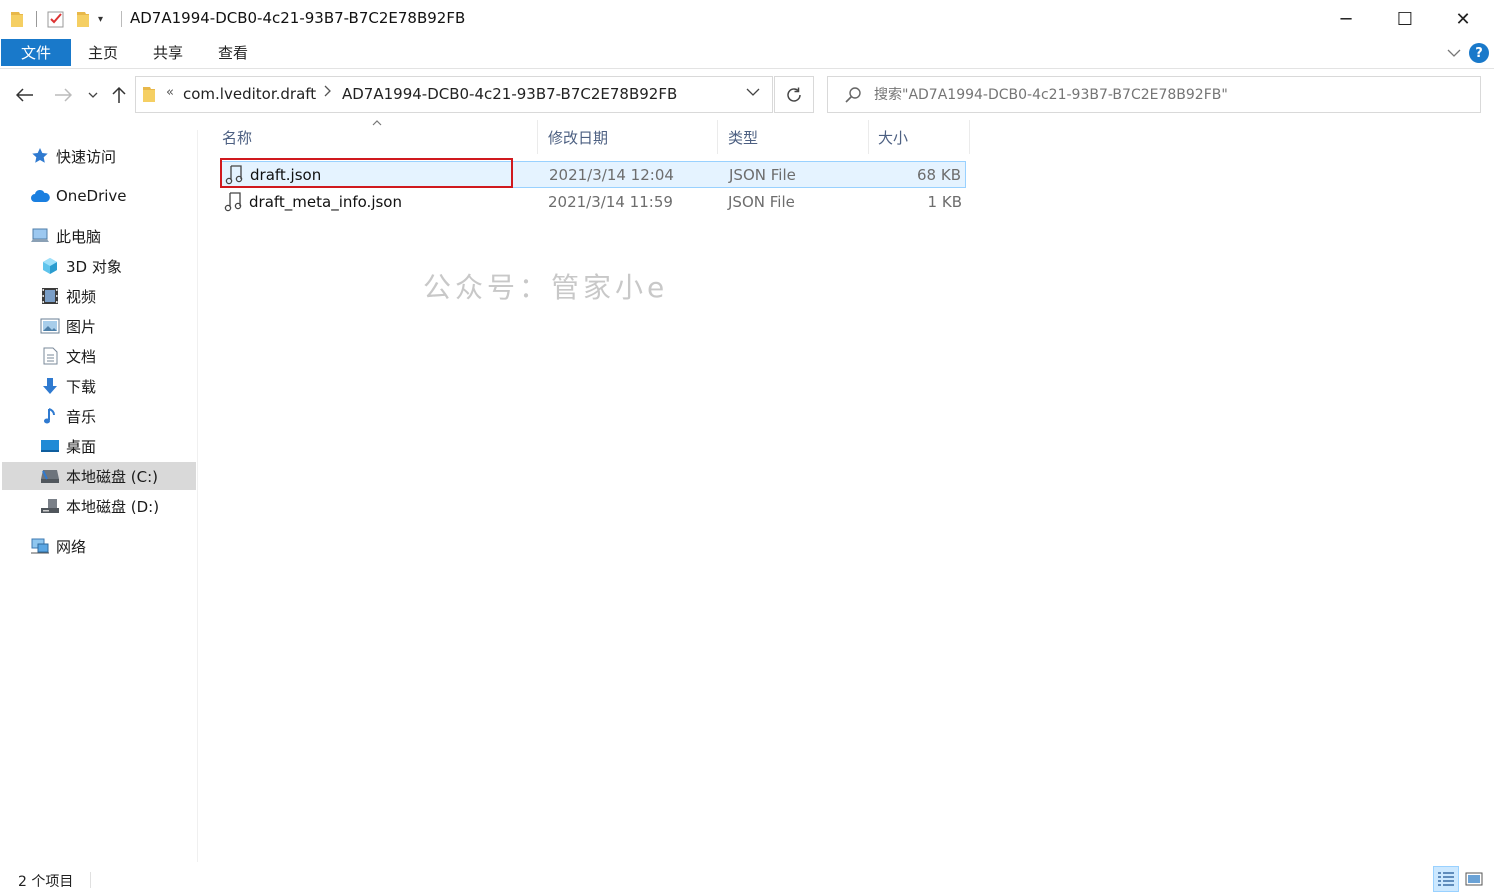 The height and width of the screenshot is (896, 1494). Describe the element at coordinates (610, 202) in the screenshot. I see `file-date: 2021/3/14 11:59` at that location.